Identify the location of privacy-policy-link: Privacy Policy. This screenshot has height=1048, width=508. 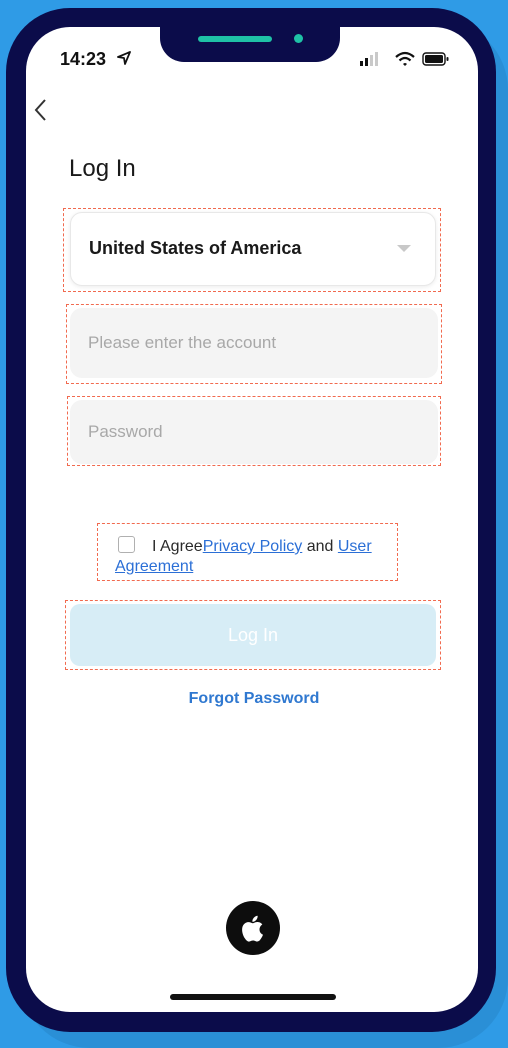
(253, 546).